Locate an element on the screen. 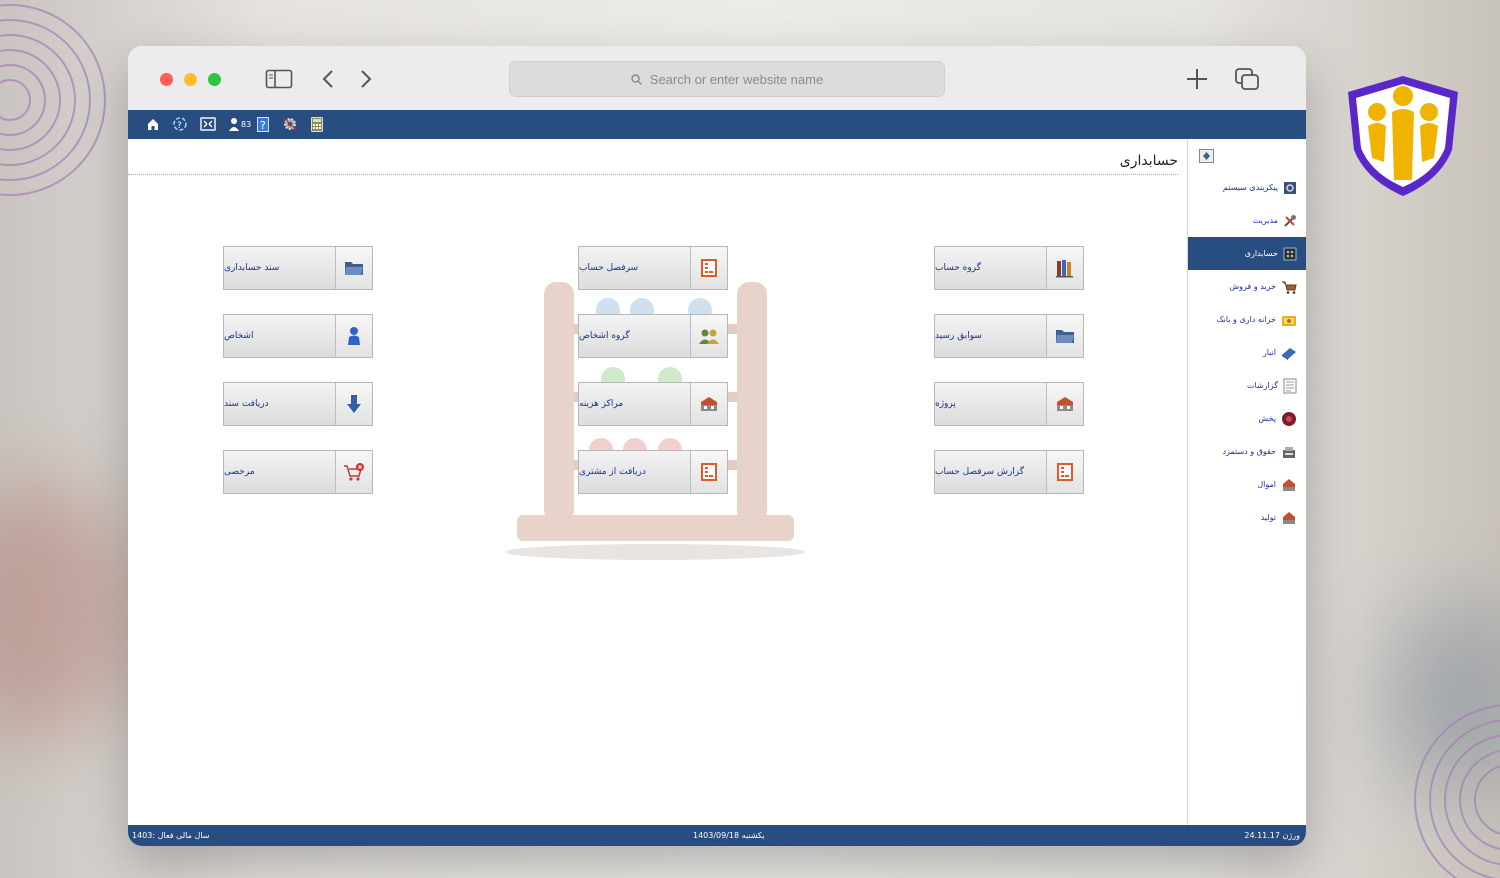  tile-label: سوابق رسید is located at coordinates (958, 336).